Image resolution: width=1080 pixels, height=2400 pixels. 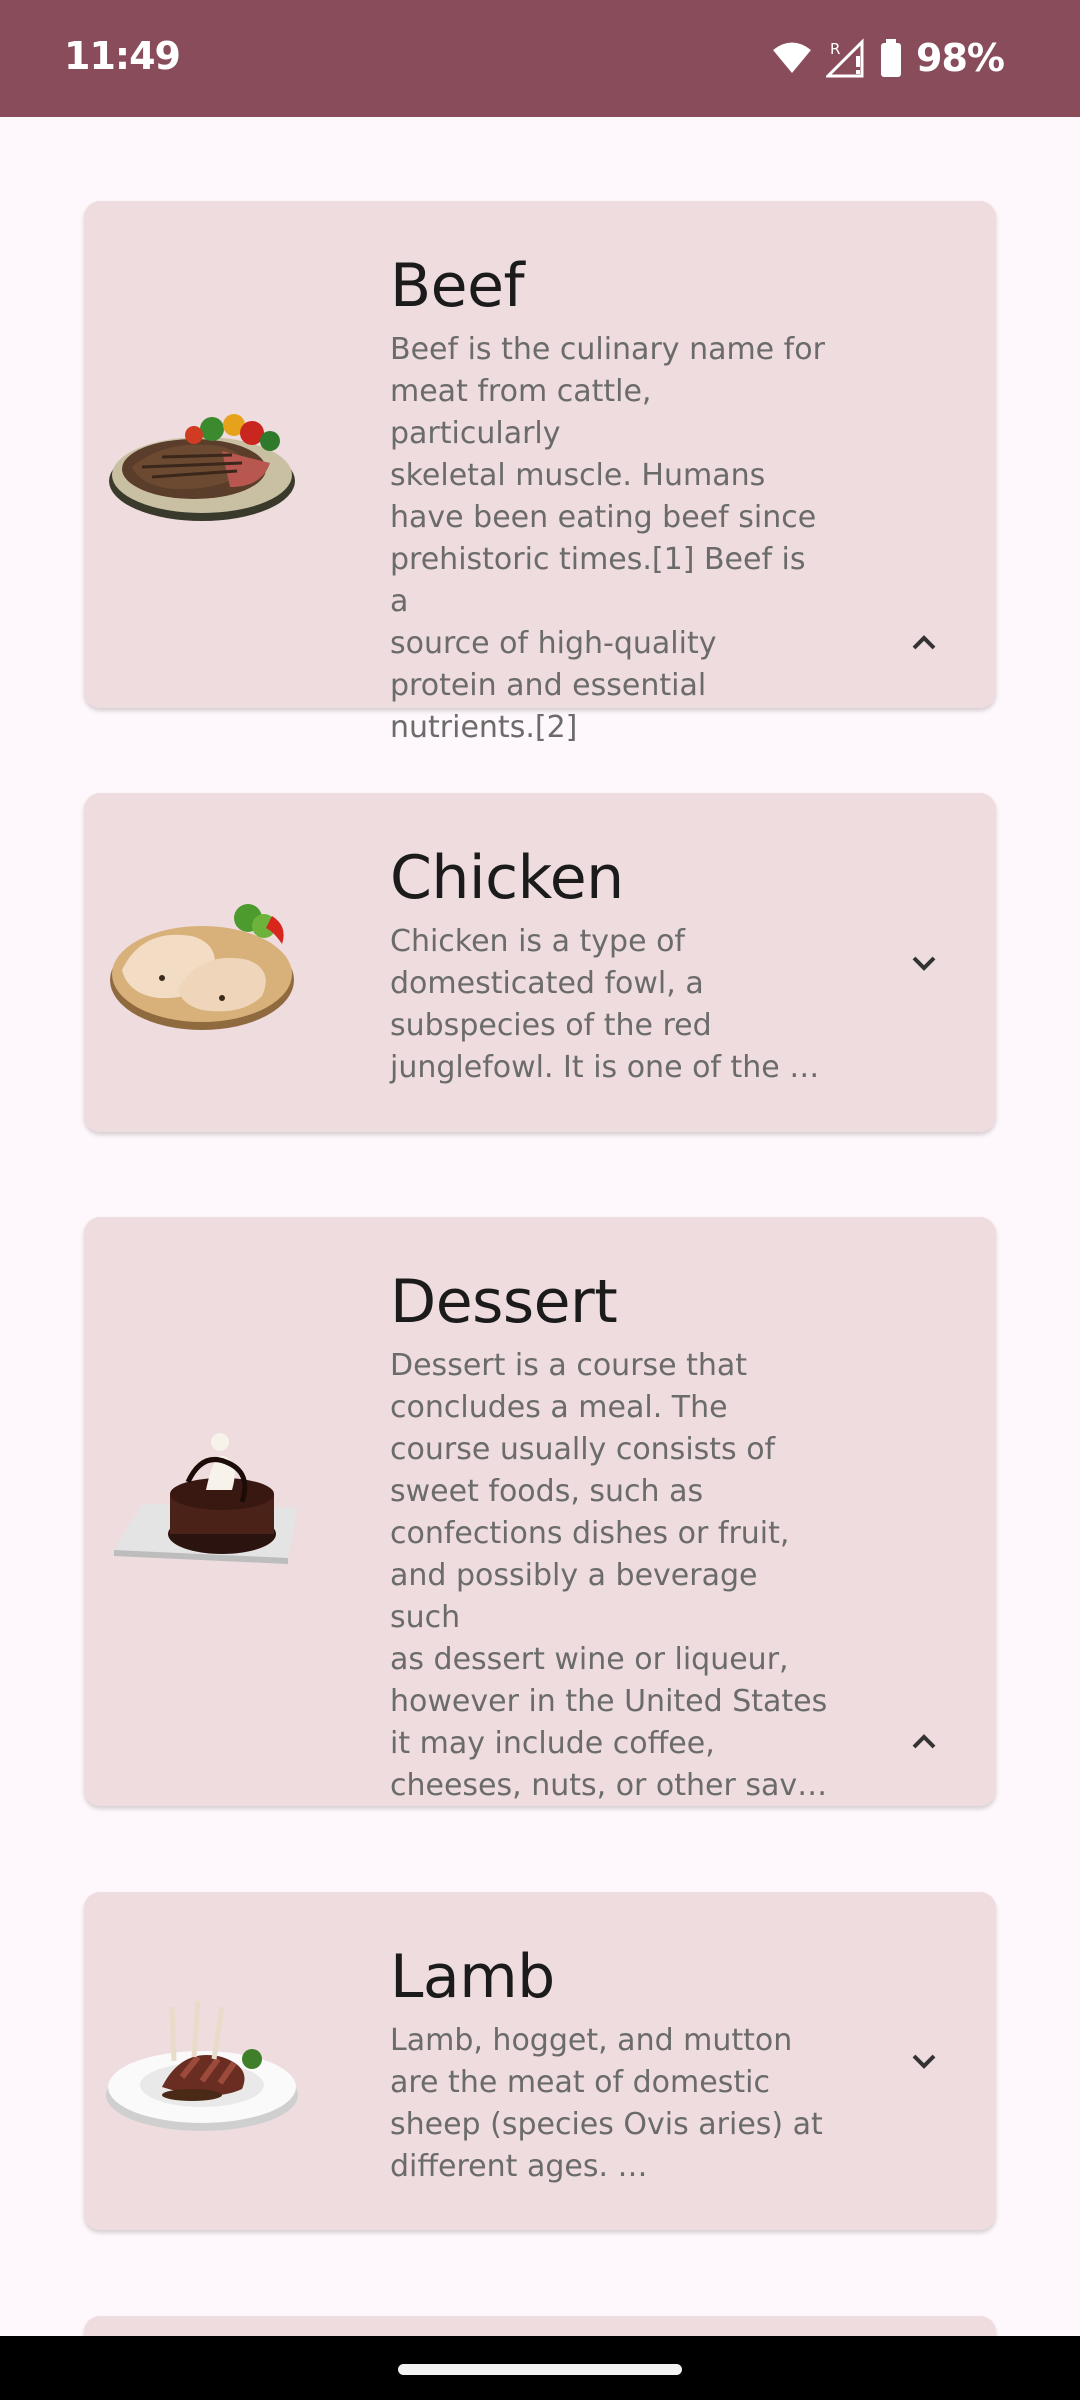 I want to click on beef-steak-plate-icon, so click(x=202, y=467).